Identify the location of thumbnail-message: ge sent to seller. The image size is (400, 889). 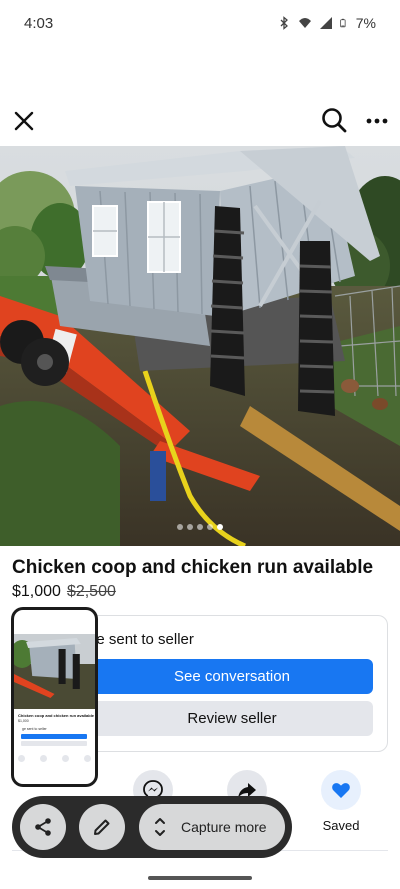
(34, 729).